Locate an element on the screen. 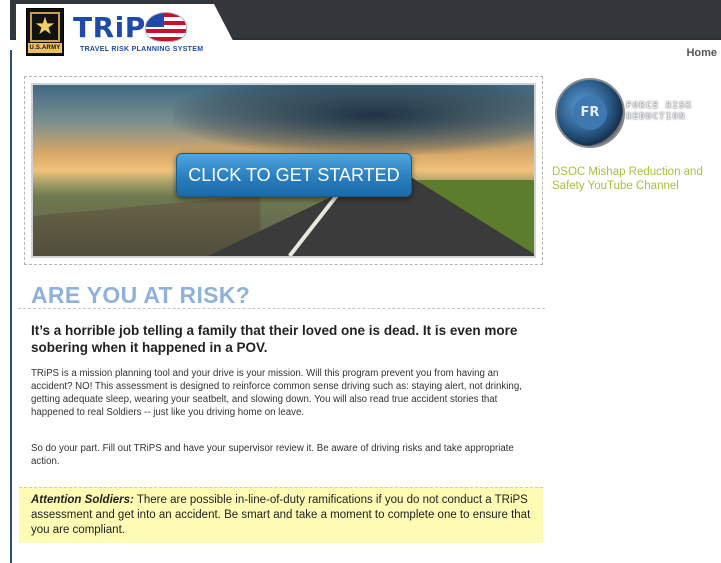 The height and width of the screenshot is (563, 721). get-started-button: CLICK TO GET STARTED is located at coordinates (294, 175).